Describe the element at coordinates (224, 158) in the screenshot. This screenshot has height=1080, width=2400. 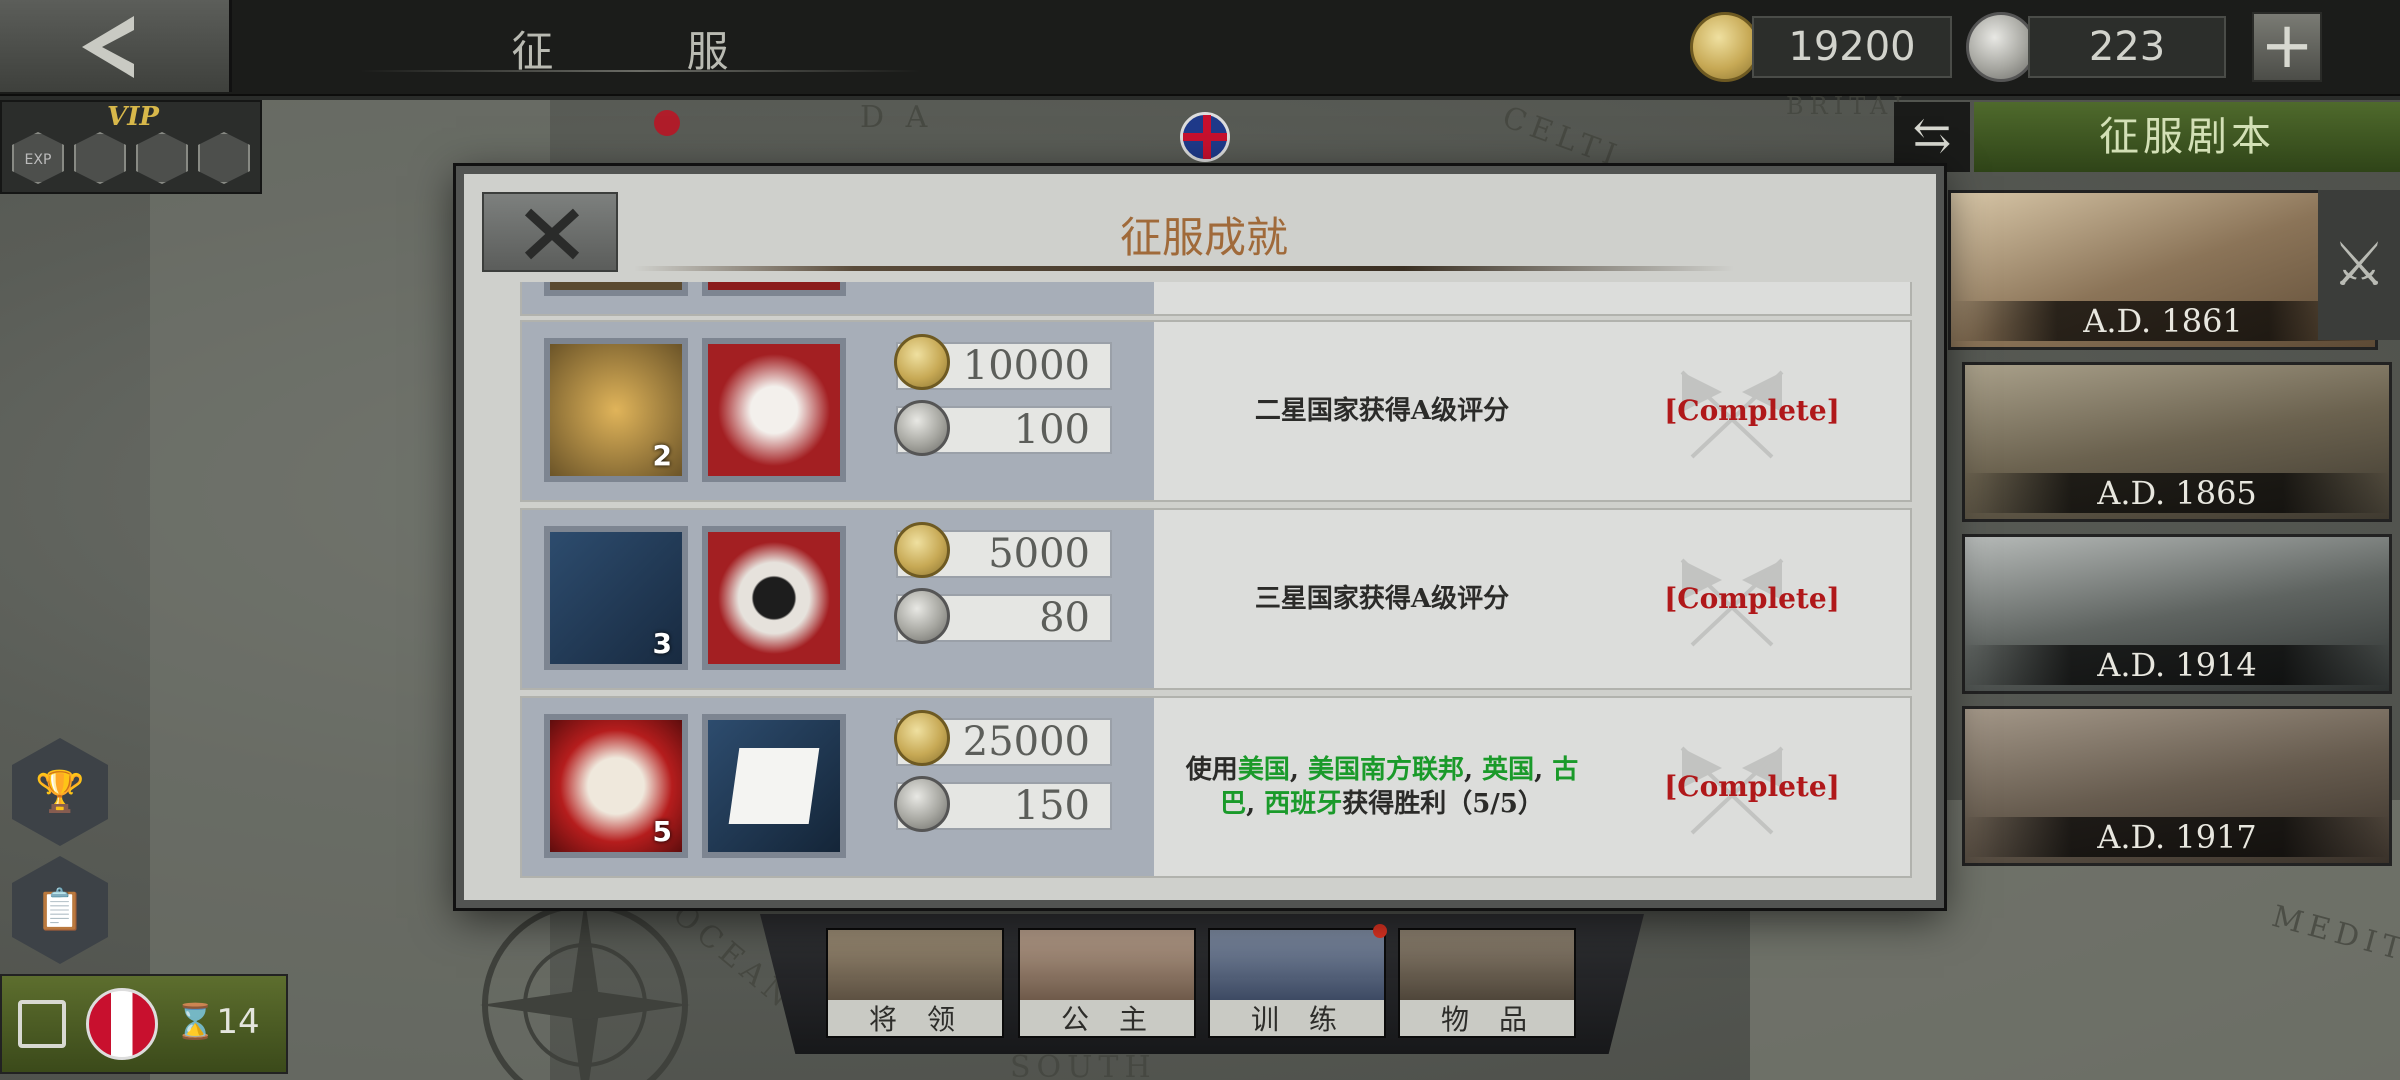
I see `gear-icon` at that location.